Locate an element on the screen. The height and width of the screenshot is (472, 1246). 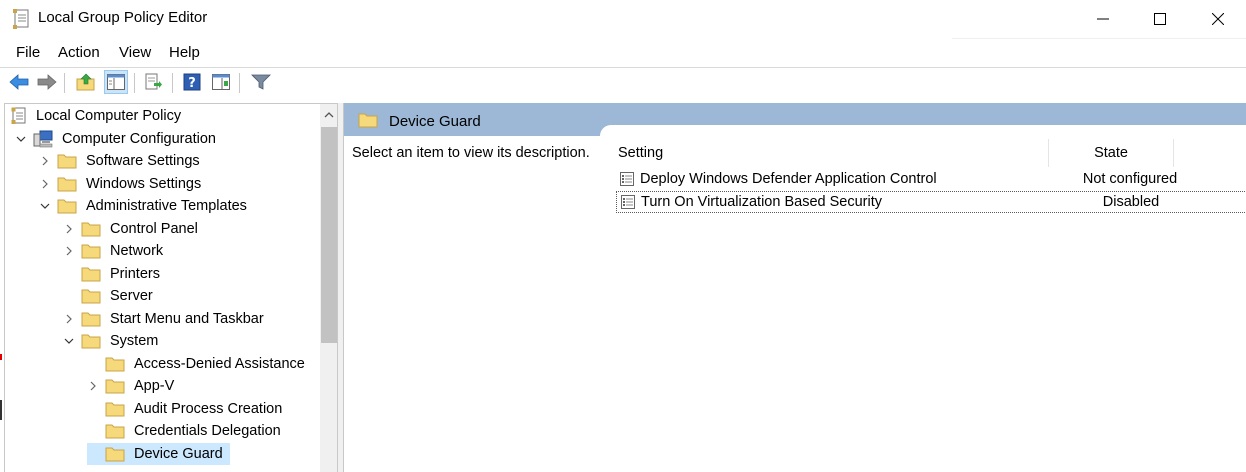
tree-item-audit-process-creation: Audit Process Creation is located at coordinates (186, 409).